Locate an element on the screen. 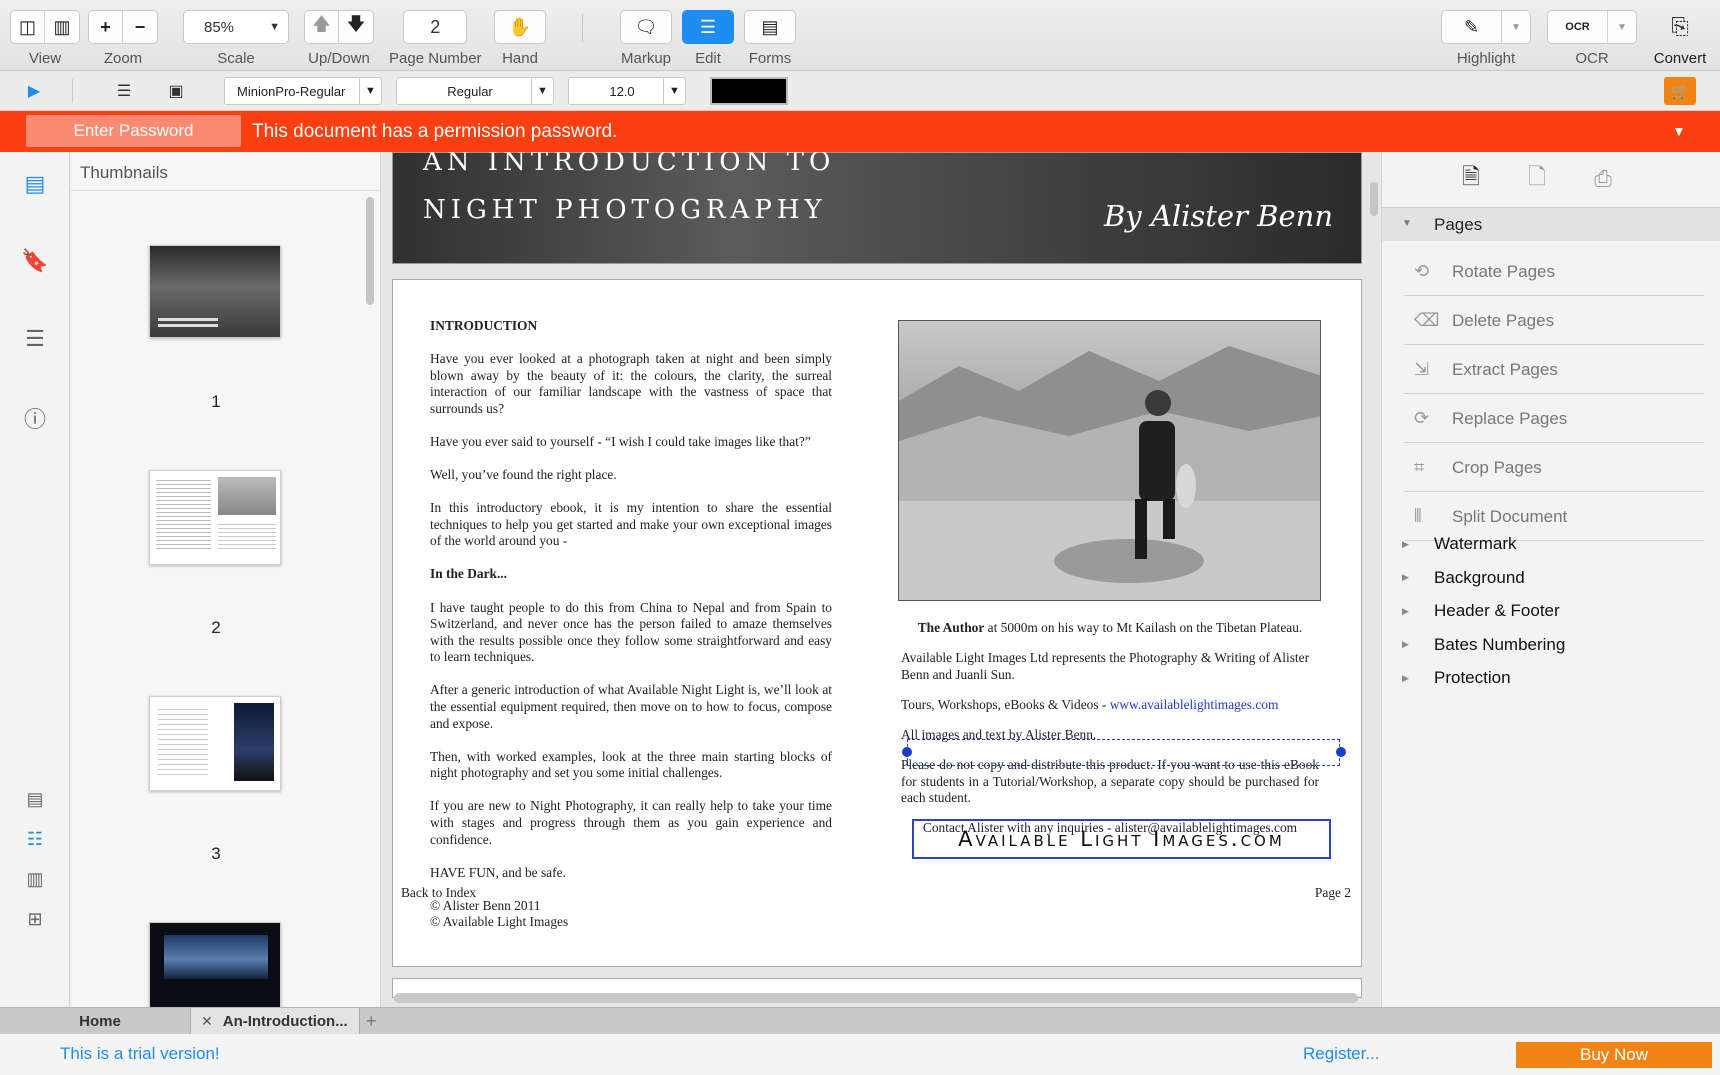 The width and height of the screenshot is (1720, 1075). trial-version-text: This is a trial version! is located at coordinates (140, 1054).